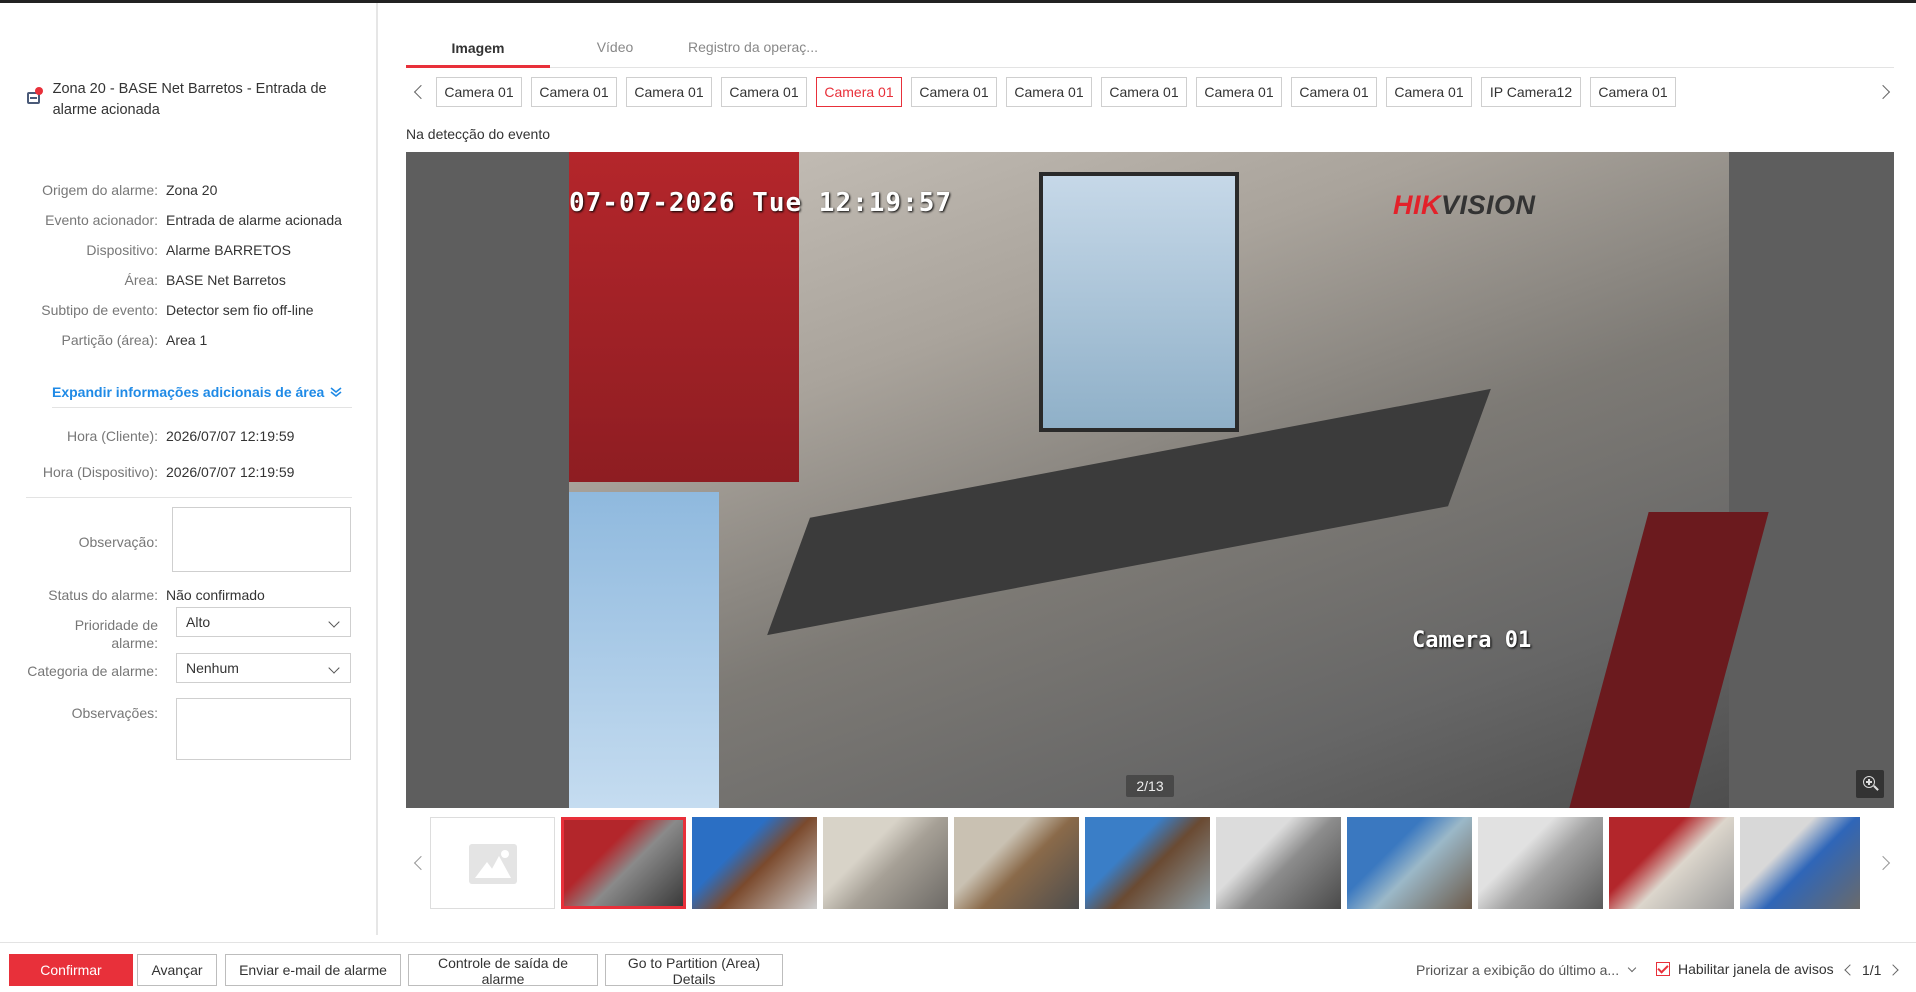 The width and height of the screenshot is (1916, 992). I want to click on pager: 1/1, so click(1872, 970).